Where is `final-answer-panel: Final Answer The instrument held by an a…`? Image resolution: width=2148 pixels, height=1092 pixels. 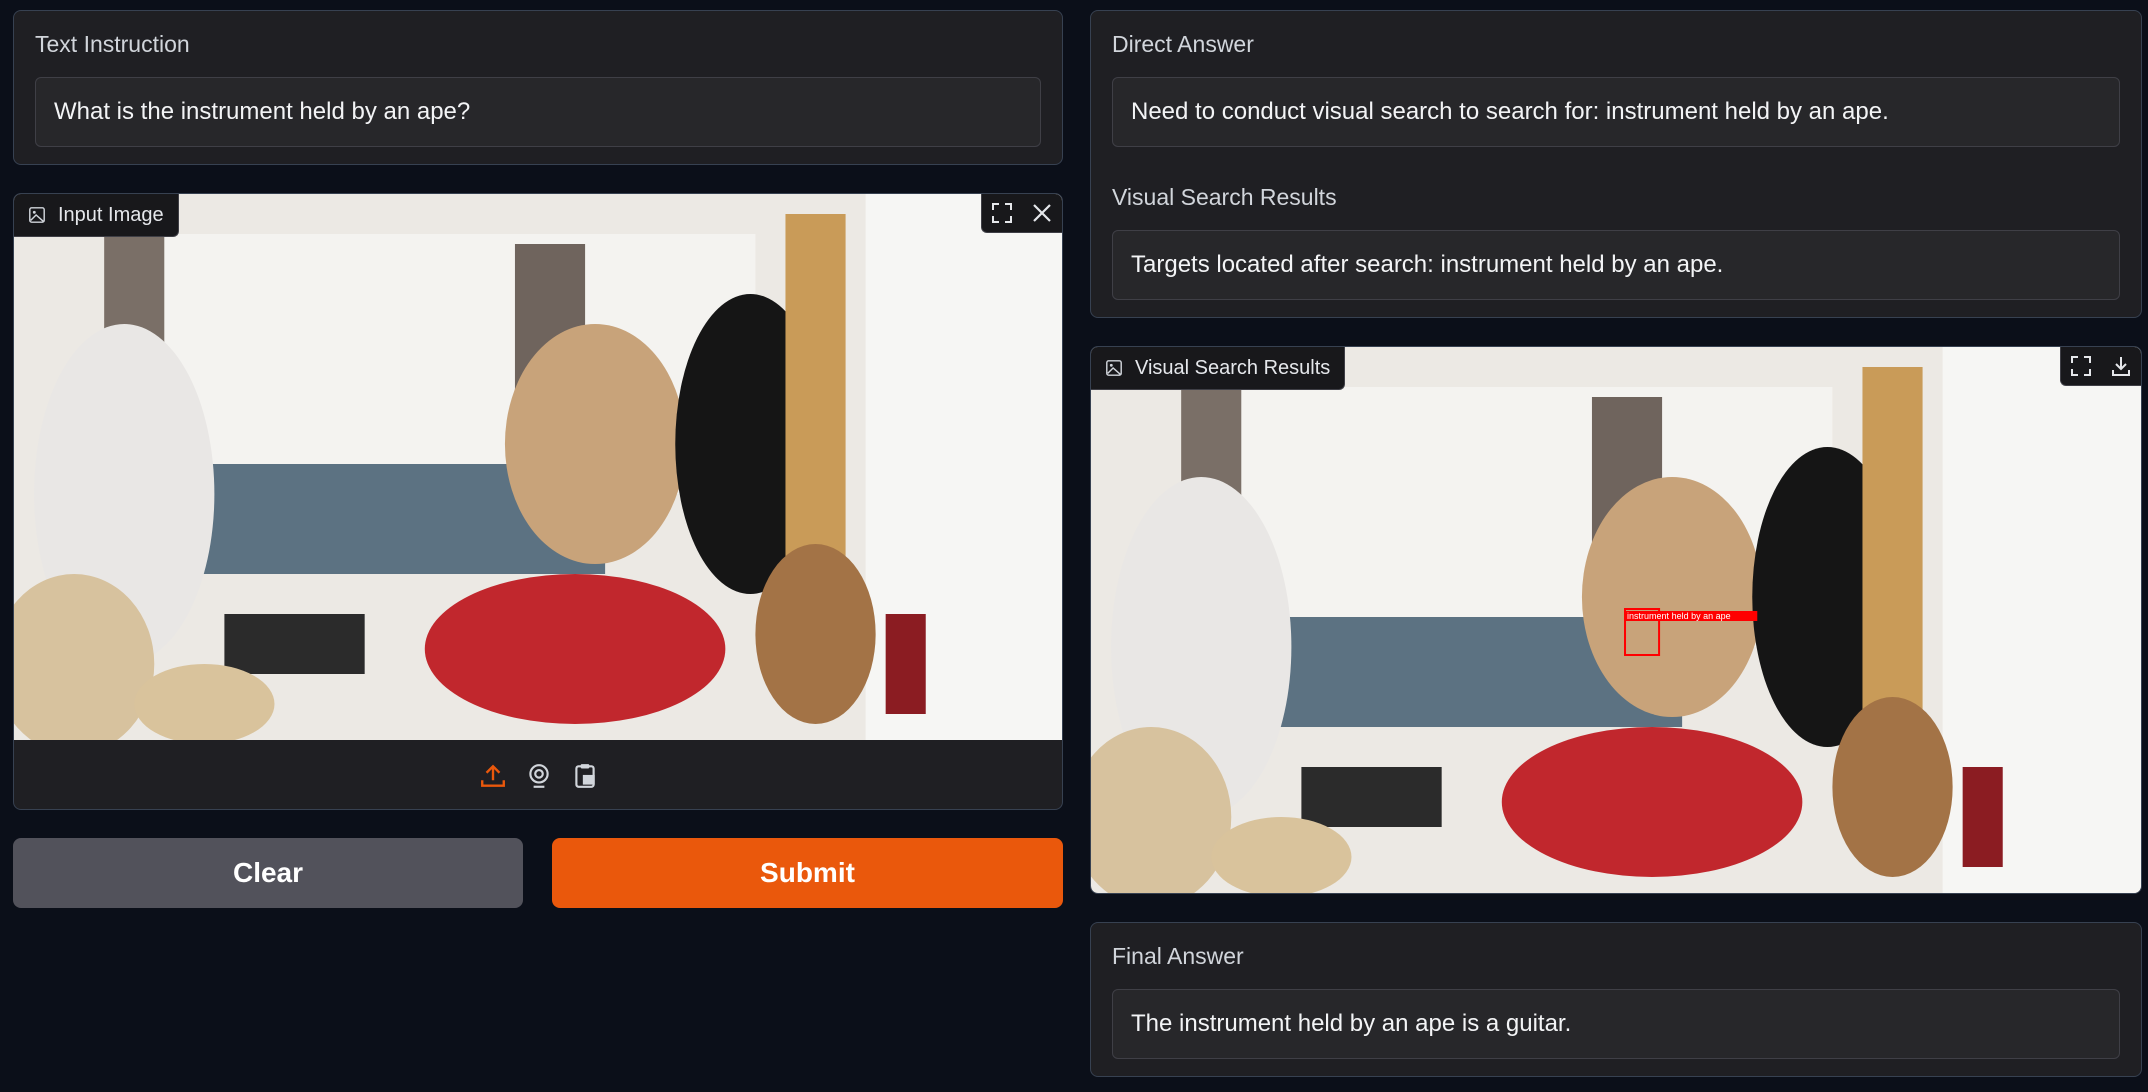
final-answer-panel: Final Answer The instrument held by an a… is located at coordinates (1616, 999).